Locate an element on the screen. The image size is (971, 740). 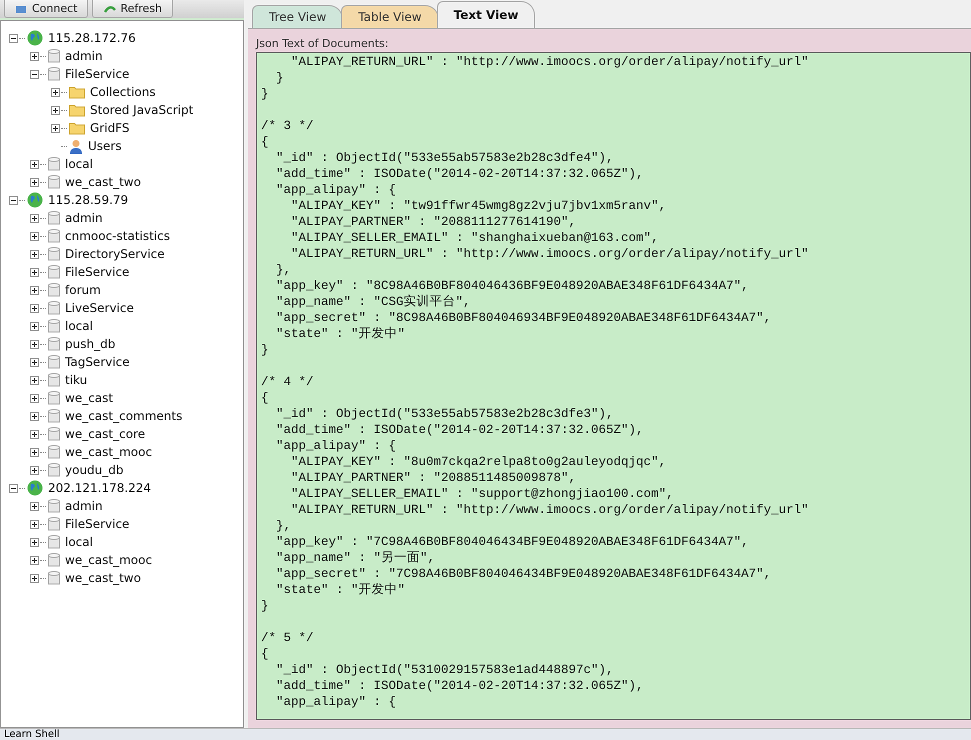
refresh-icon is located at coordinates (110, 9).